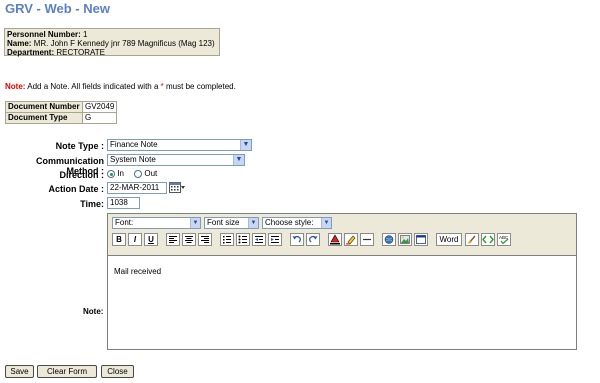 Image resolution: width=600 pixels, height=383 pixels. I want to click on instruction-note-text: Add a Note. All fields indicated with a, so click(93, 86).